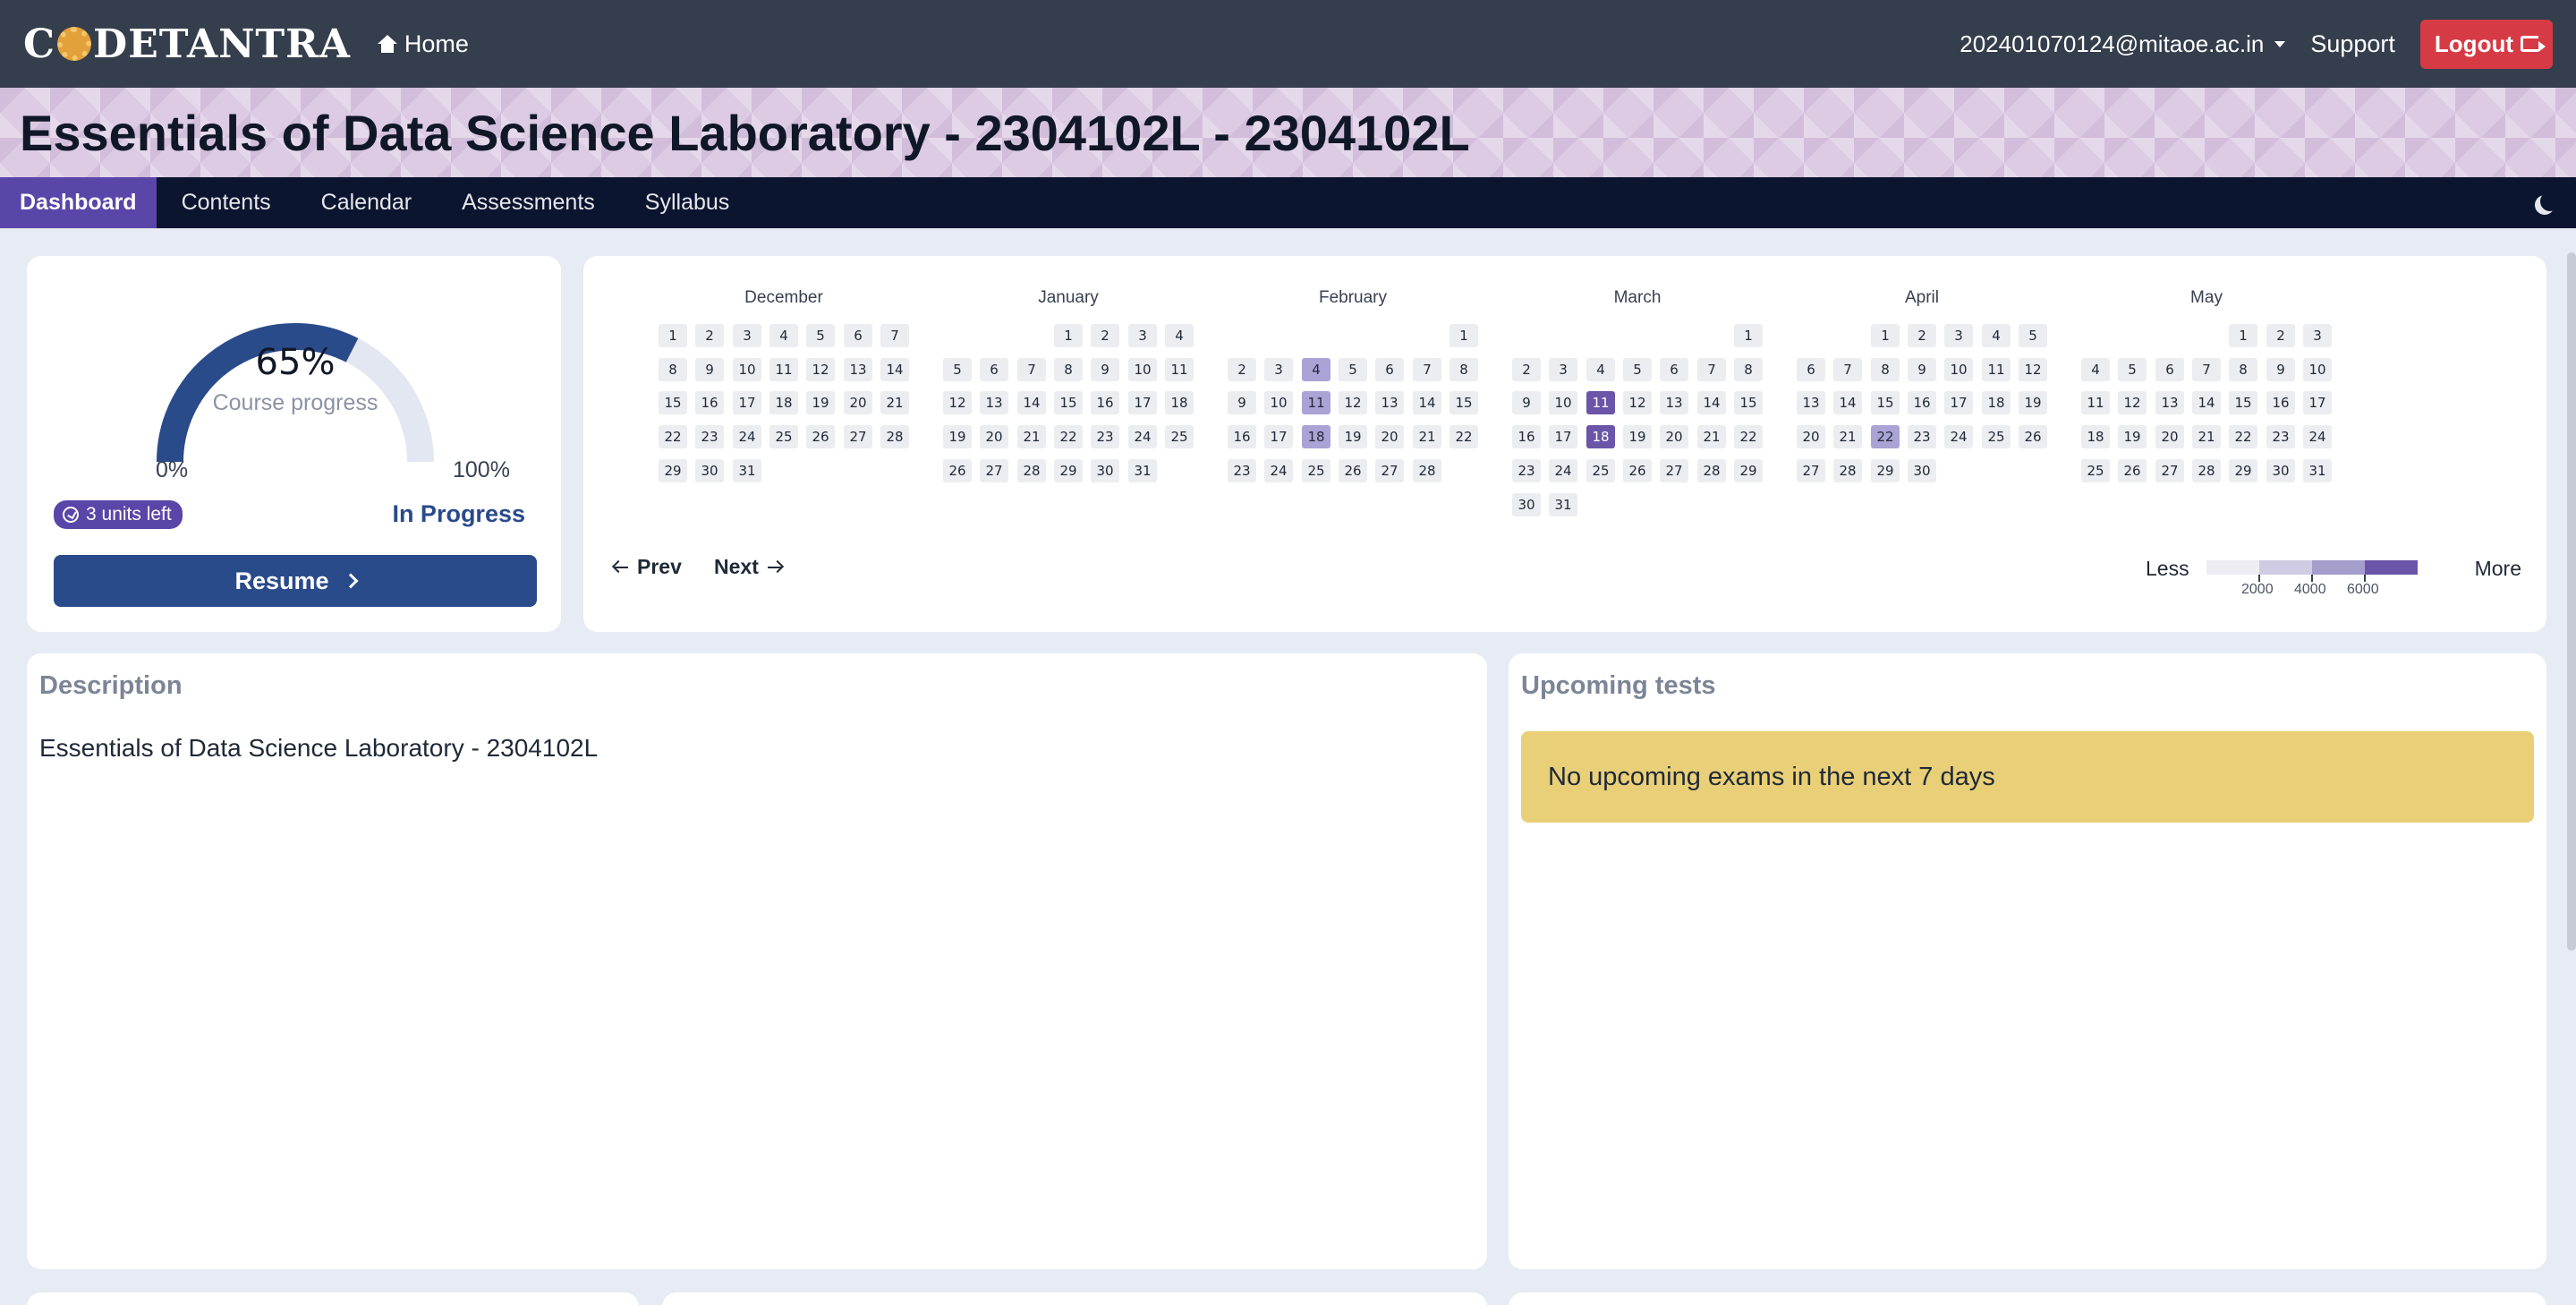 The height and width of the screenshot is (1305, 2576). What do you see at coordinates (648, 567) in the screenshot?
I see `prev-button: Prev` at bounding box center [648, 567].